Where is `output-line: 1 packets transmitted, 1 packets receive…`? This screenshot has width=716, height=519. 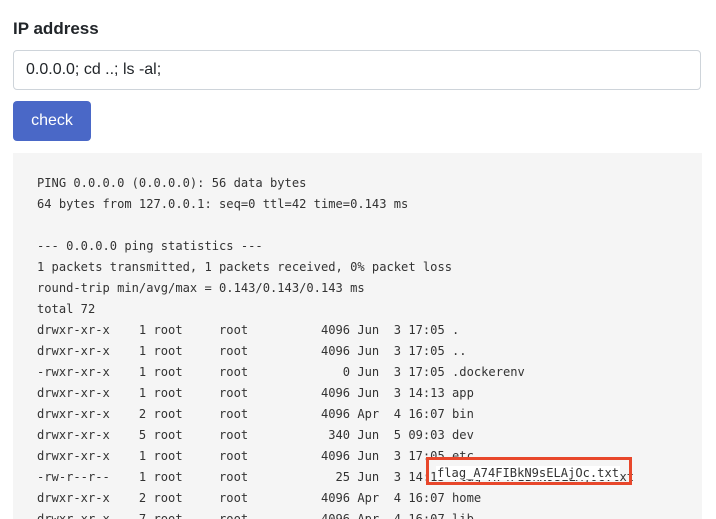 output-line: 1 packets transmitted, 1 packets receive… is located at coordinates (245, 267).